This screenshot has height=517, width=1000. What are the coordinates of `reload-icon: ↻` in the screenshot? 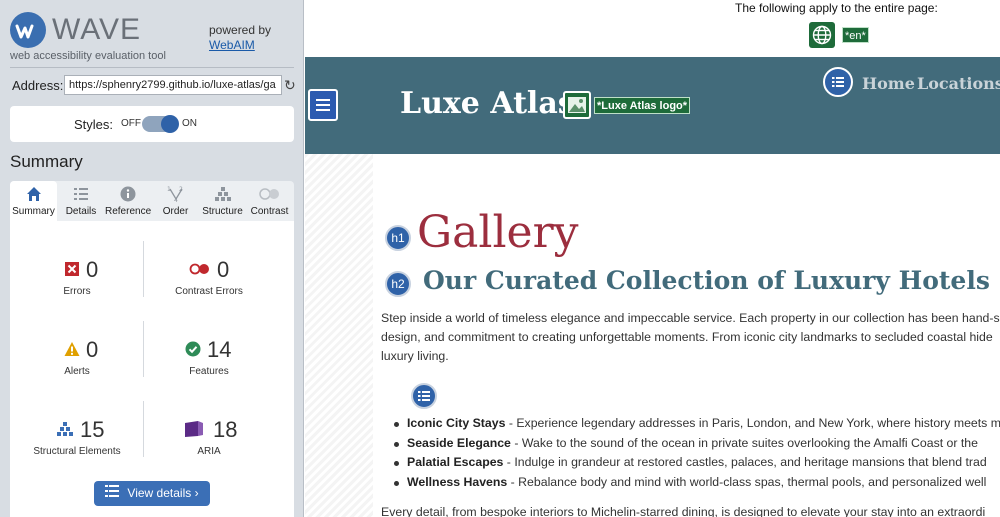 It's located at (291, 85).